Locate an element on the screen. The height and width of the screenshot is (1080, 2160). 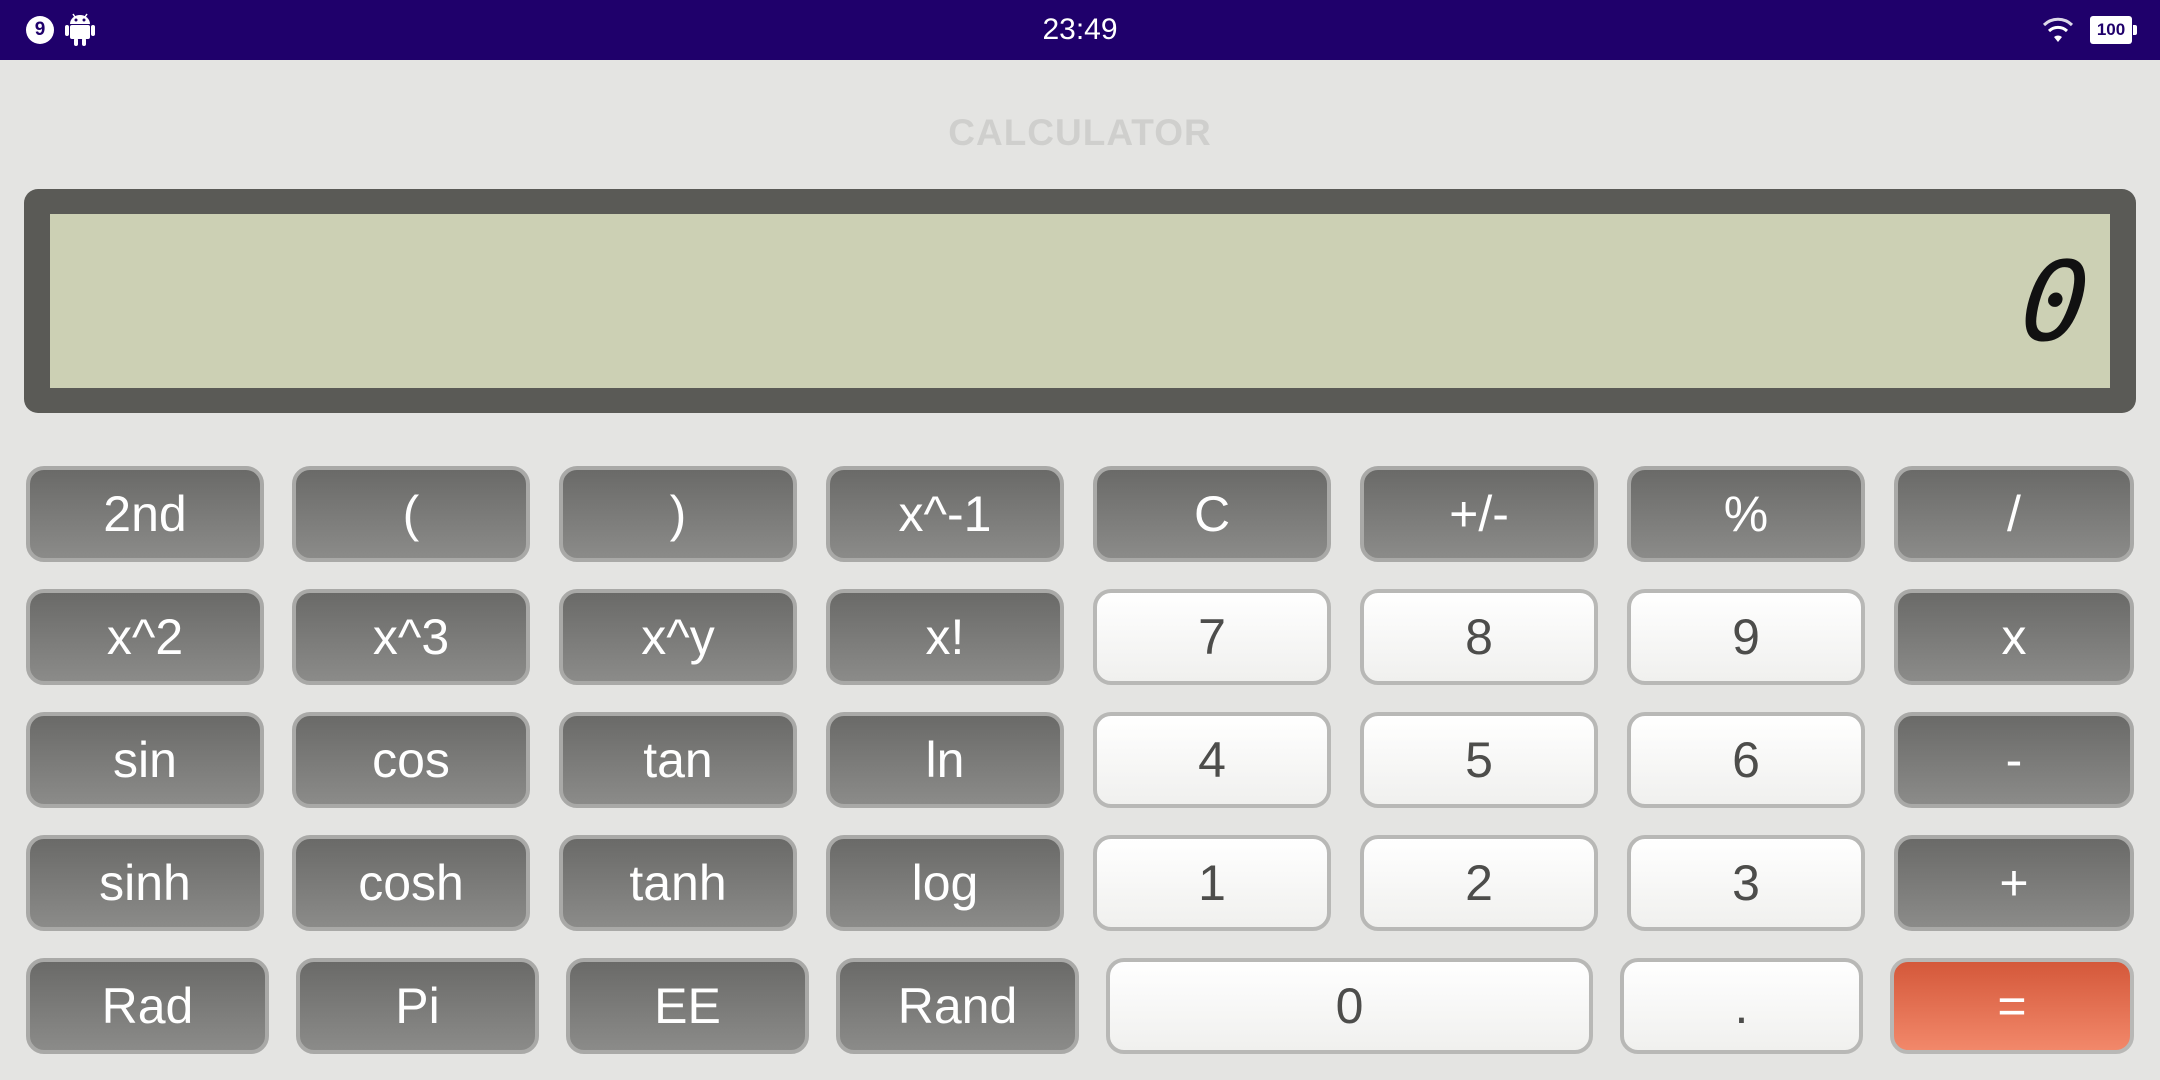
log-button: log is located at coordinates (945, 883).